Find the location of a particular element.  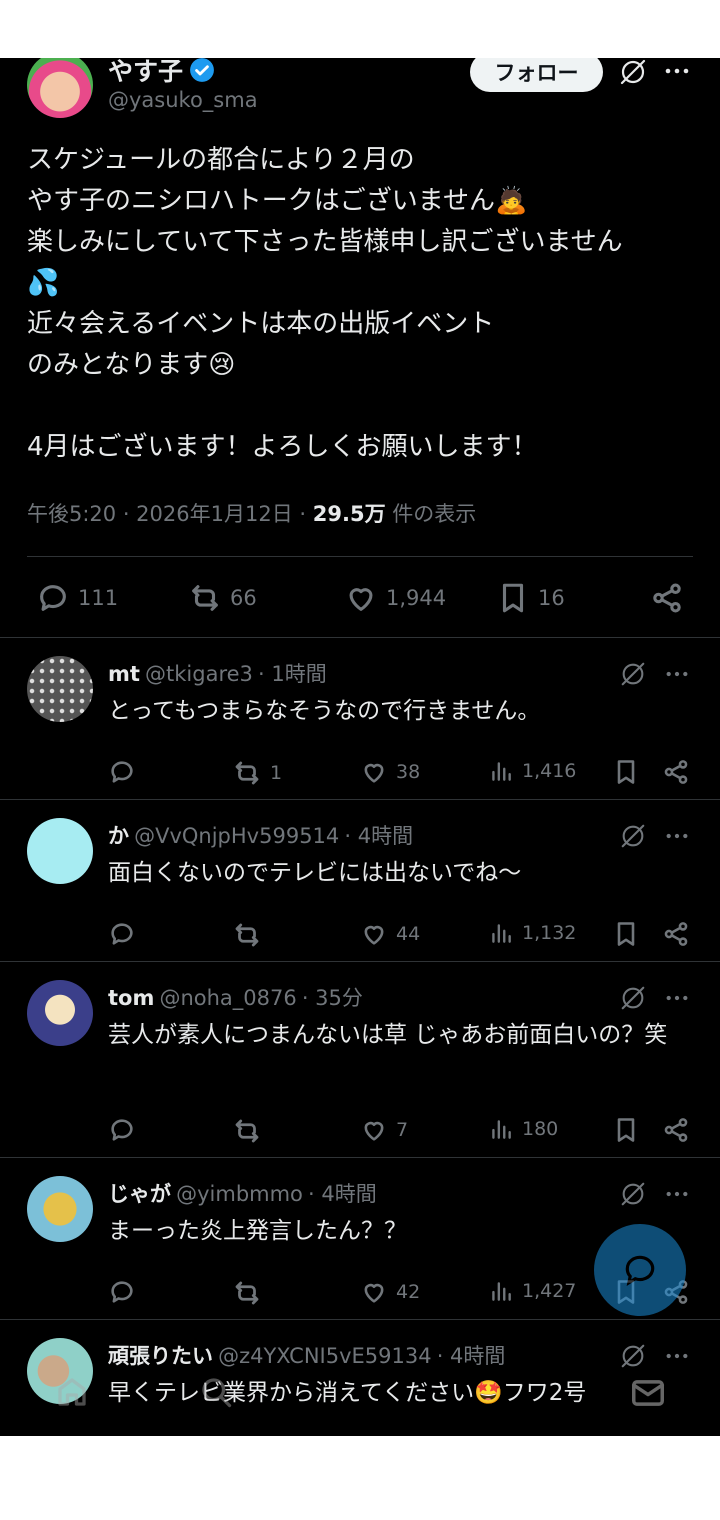

follow-label: フォロー is located at coordinates (536, 73).